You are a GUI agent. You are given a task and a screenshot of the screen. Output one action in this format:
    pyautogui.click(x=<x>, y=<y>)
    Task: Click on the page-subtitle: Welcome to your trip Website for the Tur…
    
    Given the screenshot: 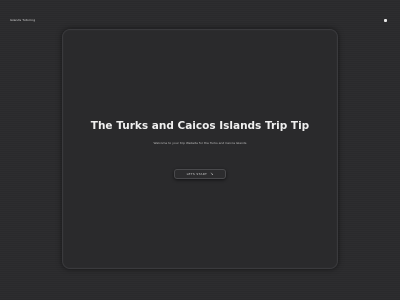 What is the action you would take?
    pyautogui.click(x=200, y=143)
    